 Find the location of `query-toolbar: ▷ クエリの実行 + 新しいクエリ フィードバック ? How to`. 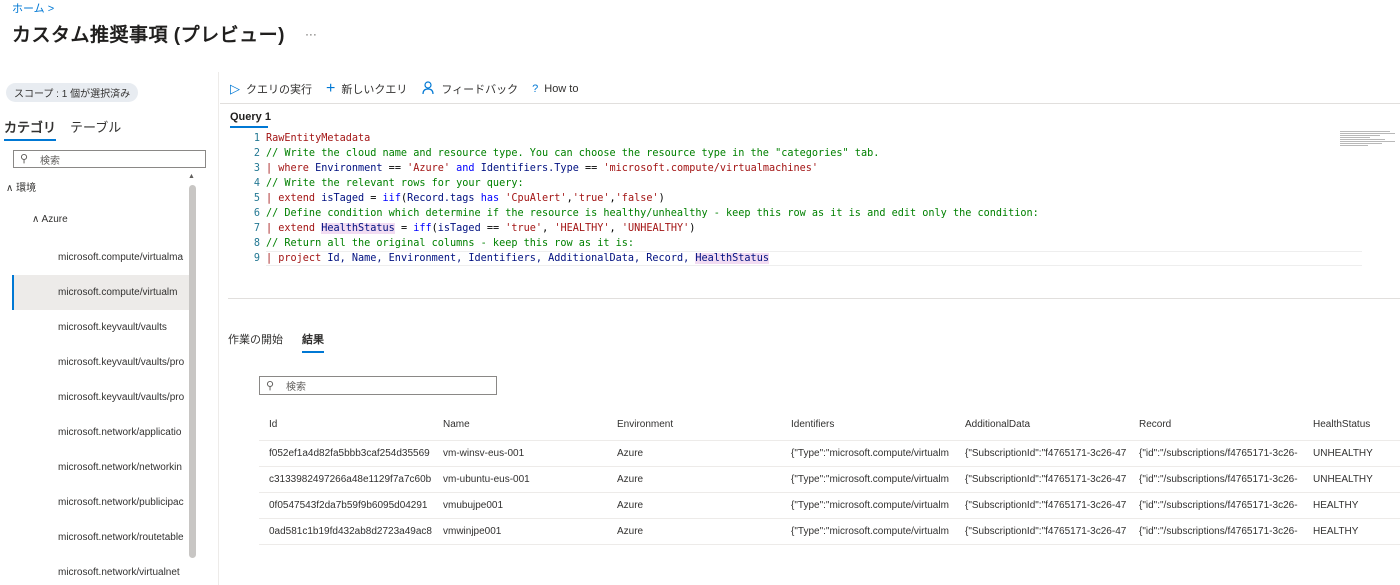

query-toolbar: ▷ クエリの実行 + 新しいクエリ フィードバック ? How to is located at coordinates (404, 89).